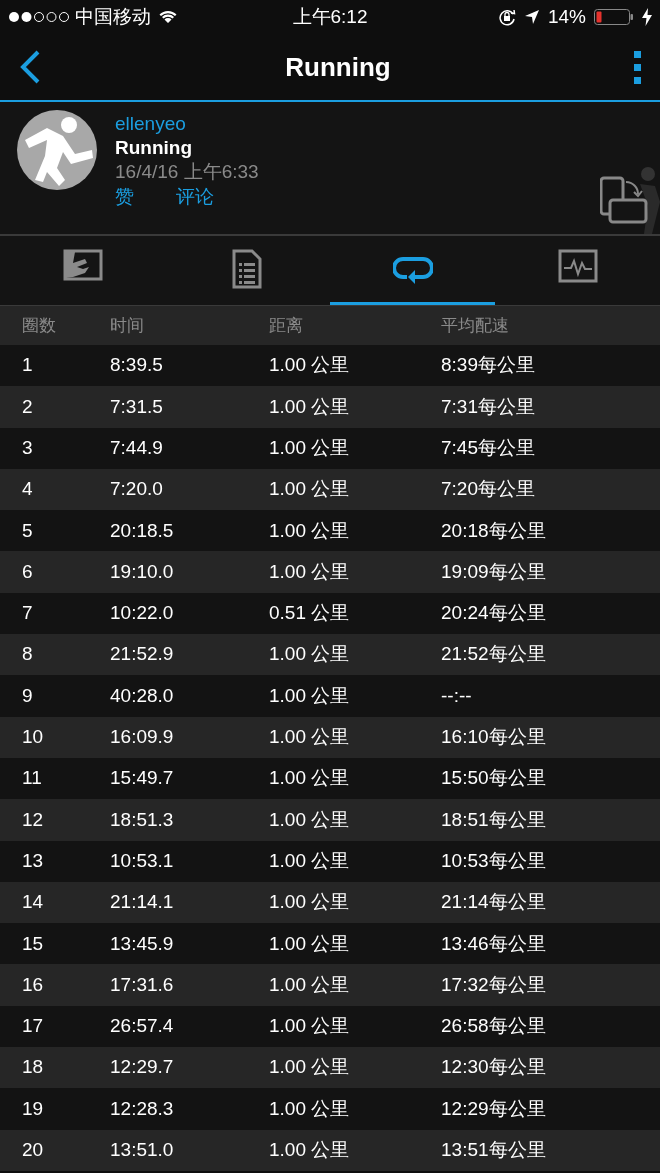 This screenshot has height=1173, width=660. I want to click on page-title: Running, so click(338, 67).